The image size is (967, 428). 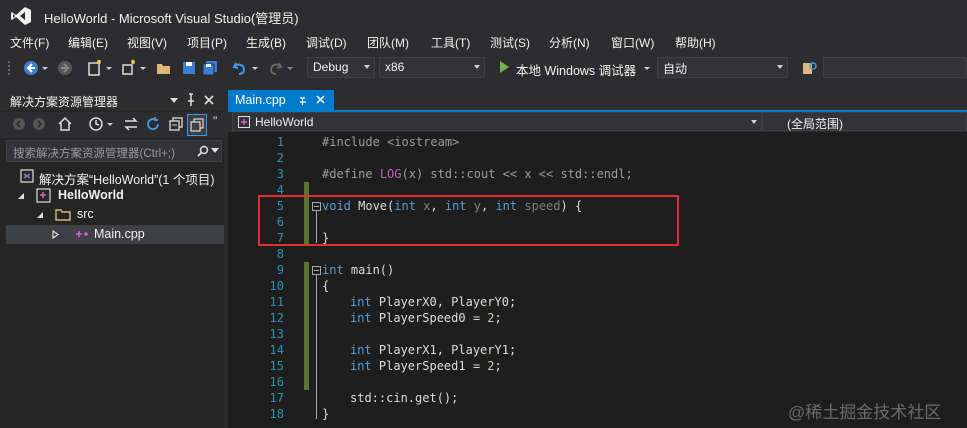 What do you see at coordinates (326, 42) in the screenshot?
I see `menu-debug: 调试(D)` at bounding box center [326, 42].